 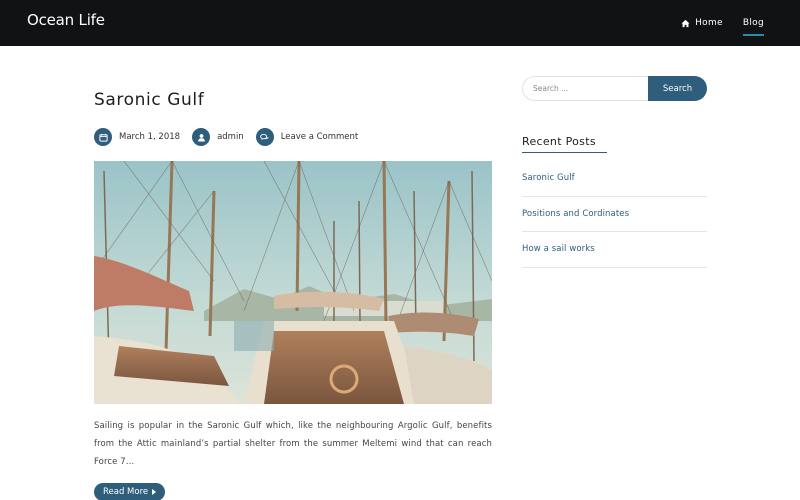 I want to click on recent-post-link: Positions and Cordinates, so click(x=575, y=214).